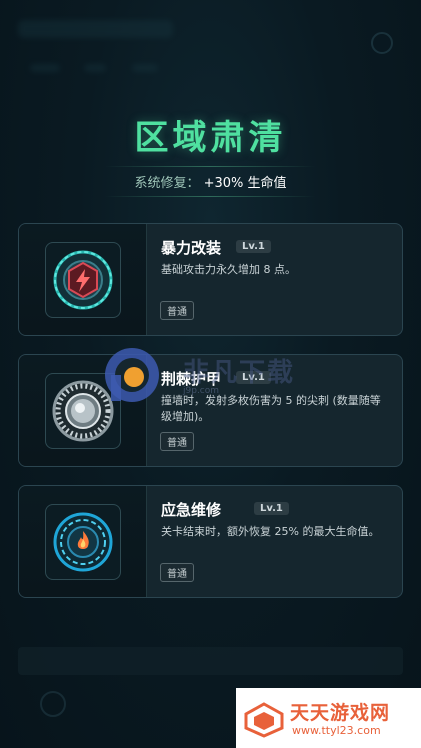 The height and width of the screenshot is (748, 421). I want to click on site-logo-url: www.ttyl23.com, so click(336, 730).